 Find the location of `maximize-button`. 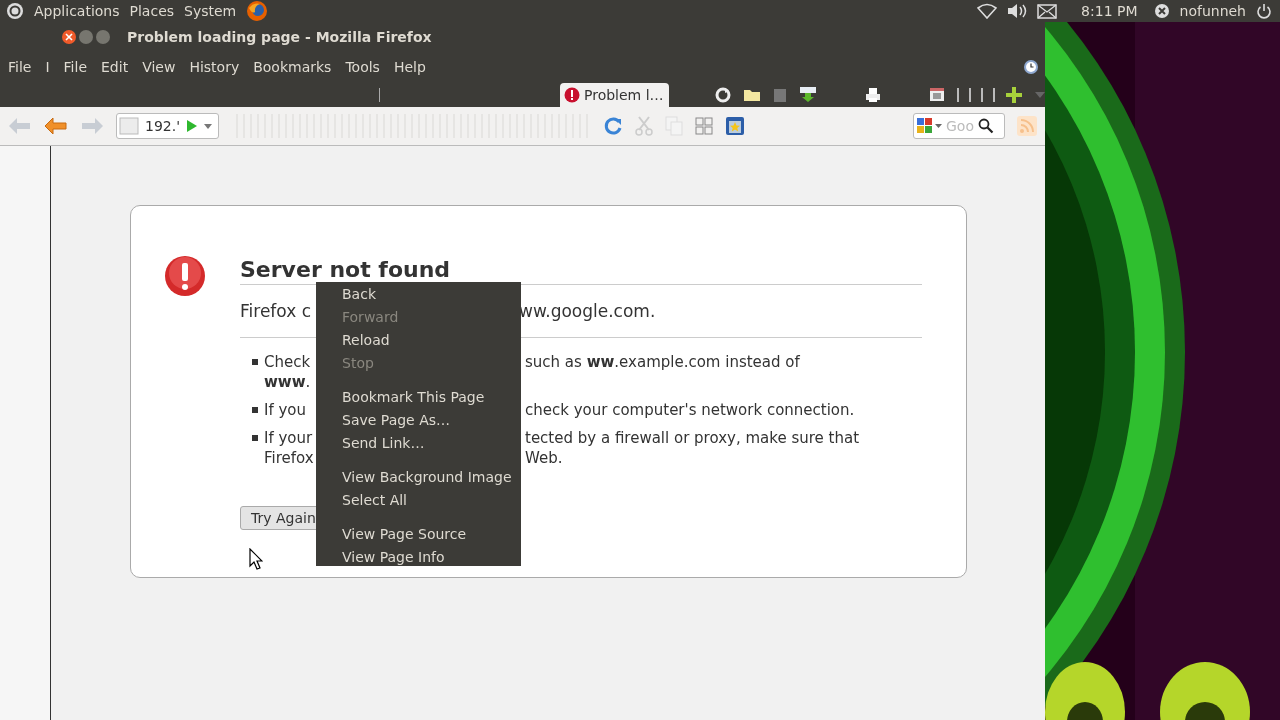

maximize-button is located at coordinates (103, 37).